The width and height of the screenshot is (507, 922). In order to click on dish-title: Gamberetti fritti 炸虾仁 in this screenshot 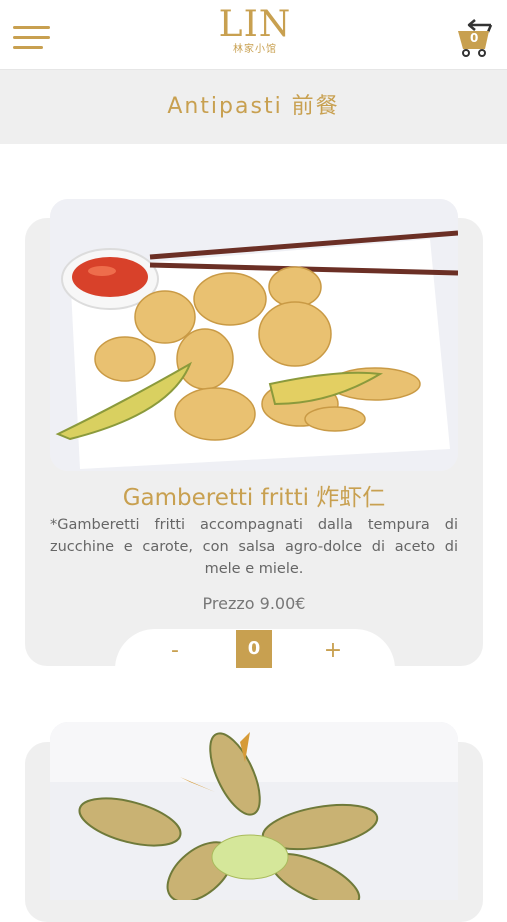, I will do `click(254, 498)`.